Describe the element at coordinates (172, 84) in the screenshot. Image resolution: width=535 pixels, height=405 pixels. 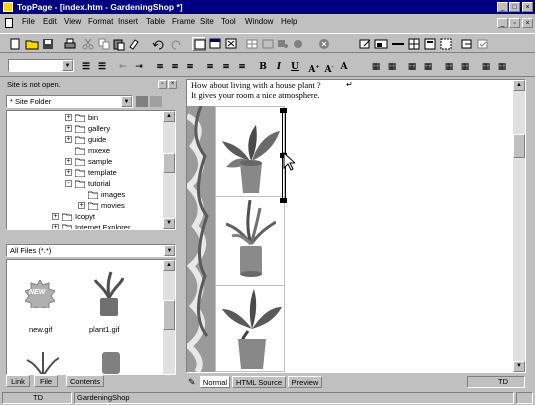
I see `panel-close-button: ×` at that location.